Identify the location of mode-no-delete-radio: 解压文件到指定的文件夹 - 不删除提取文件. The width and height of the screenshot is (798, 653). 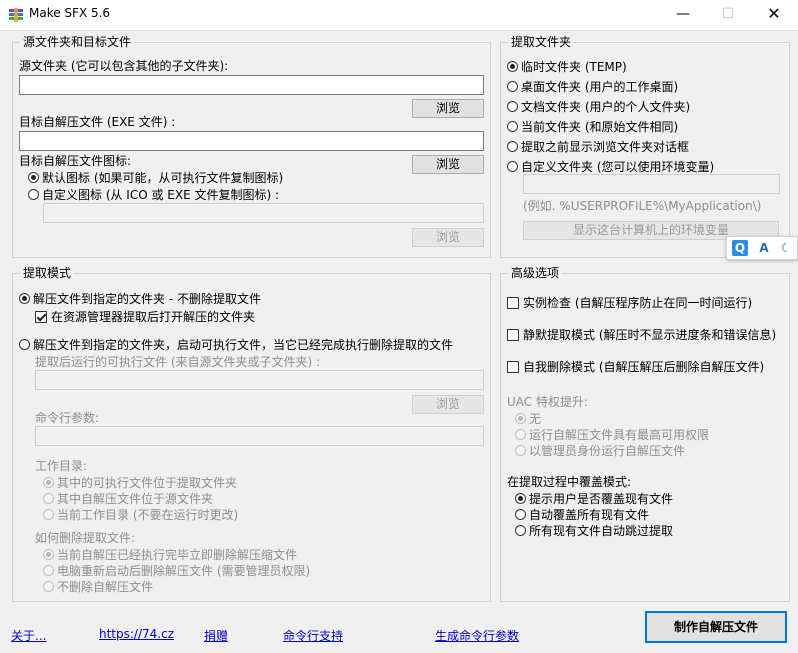
(140, 299).